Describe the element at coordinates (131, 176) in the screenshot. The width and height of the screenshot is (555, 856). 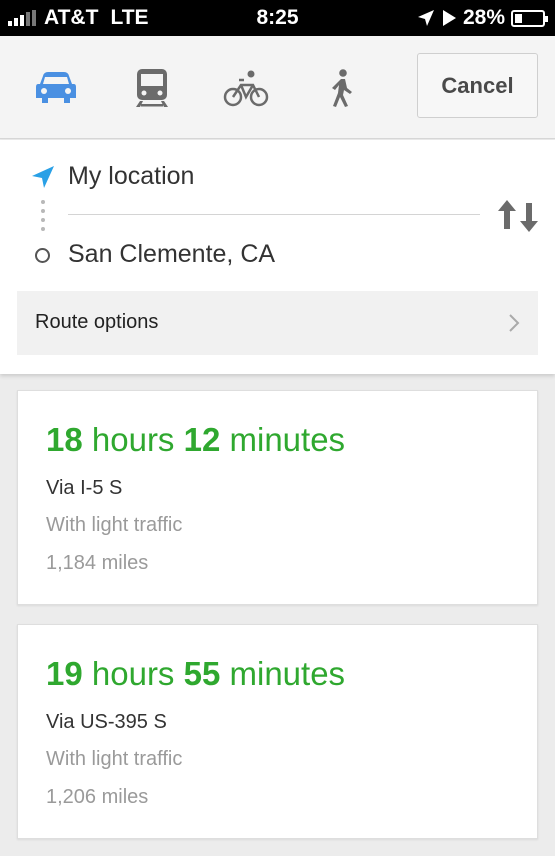
I see `origin-field: My location` at that location.